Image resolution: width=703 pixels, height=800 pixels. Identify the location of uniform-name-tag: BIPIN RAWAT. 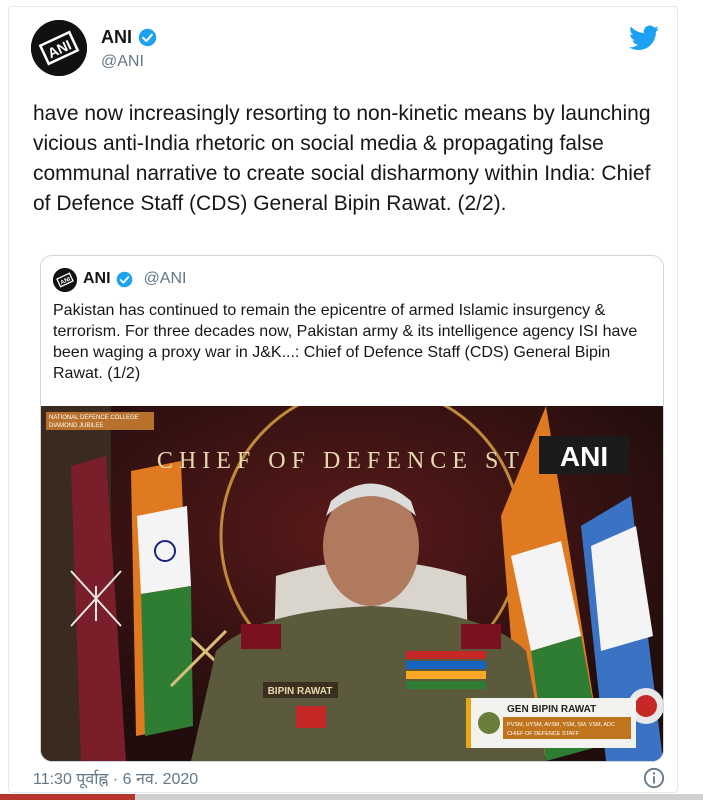
(300, 691).